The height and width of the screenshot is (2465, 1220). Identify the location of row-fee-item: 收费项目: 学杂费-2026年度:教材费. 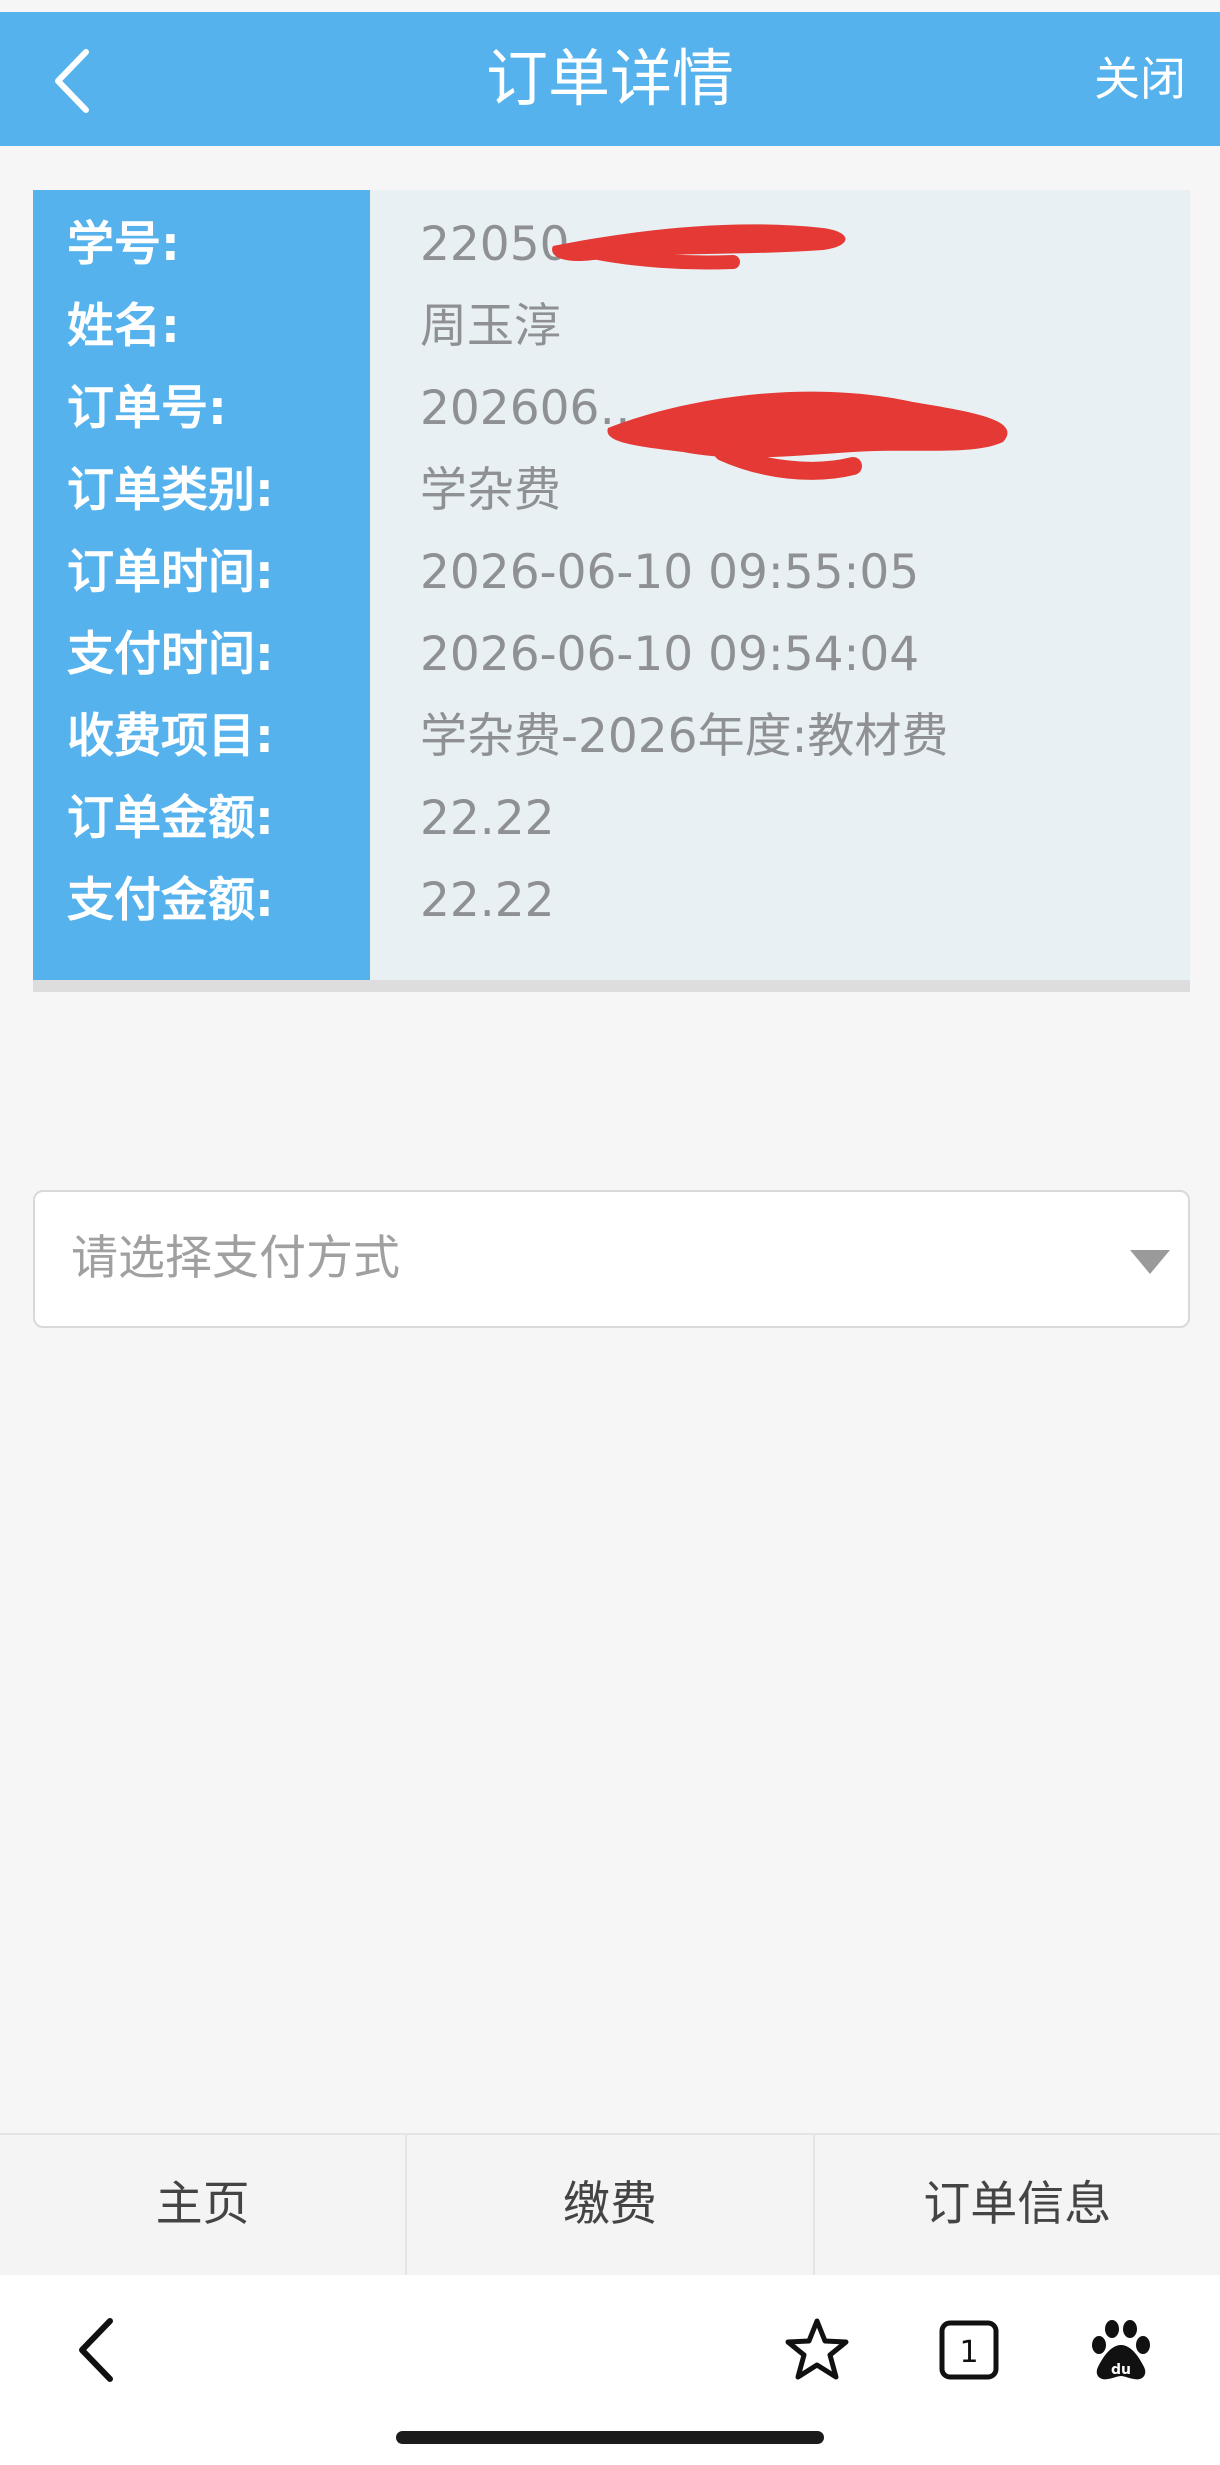
(611, 737).